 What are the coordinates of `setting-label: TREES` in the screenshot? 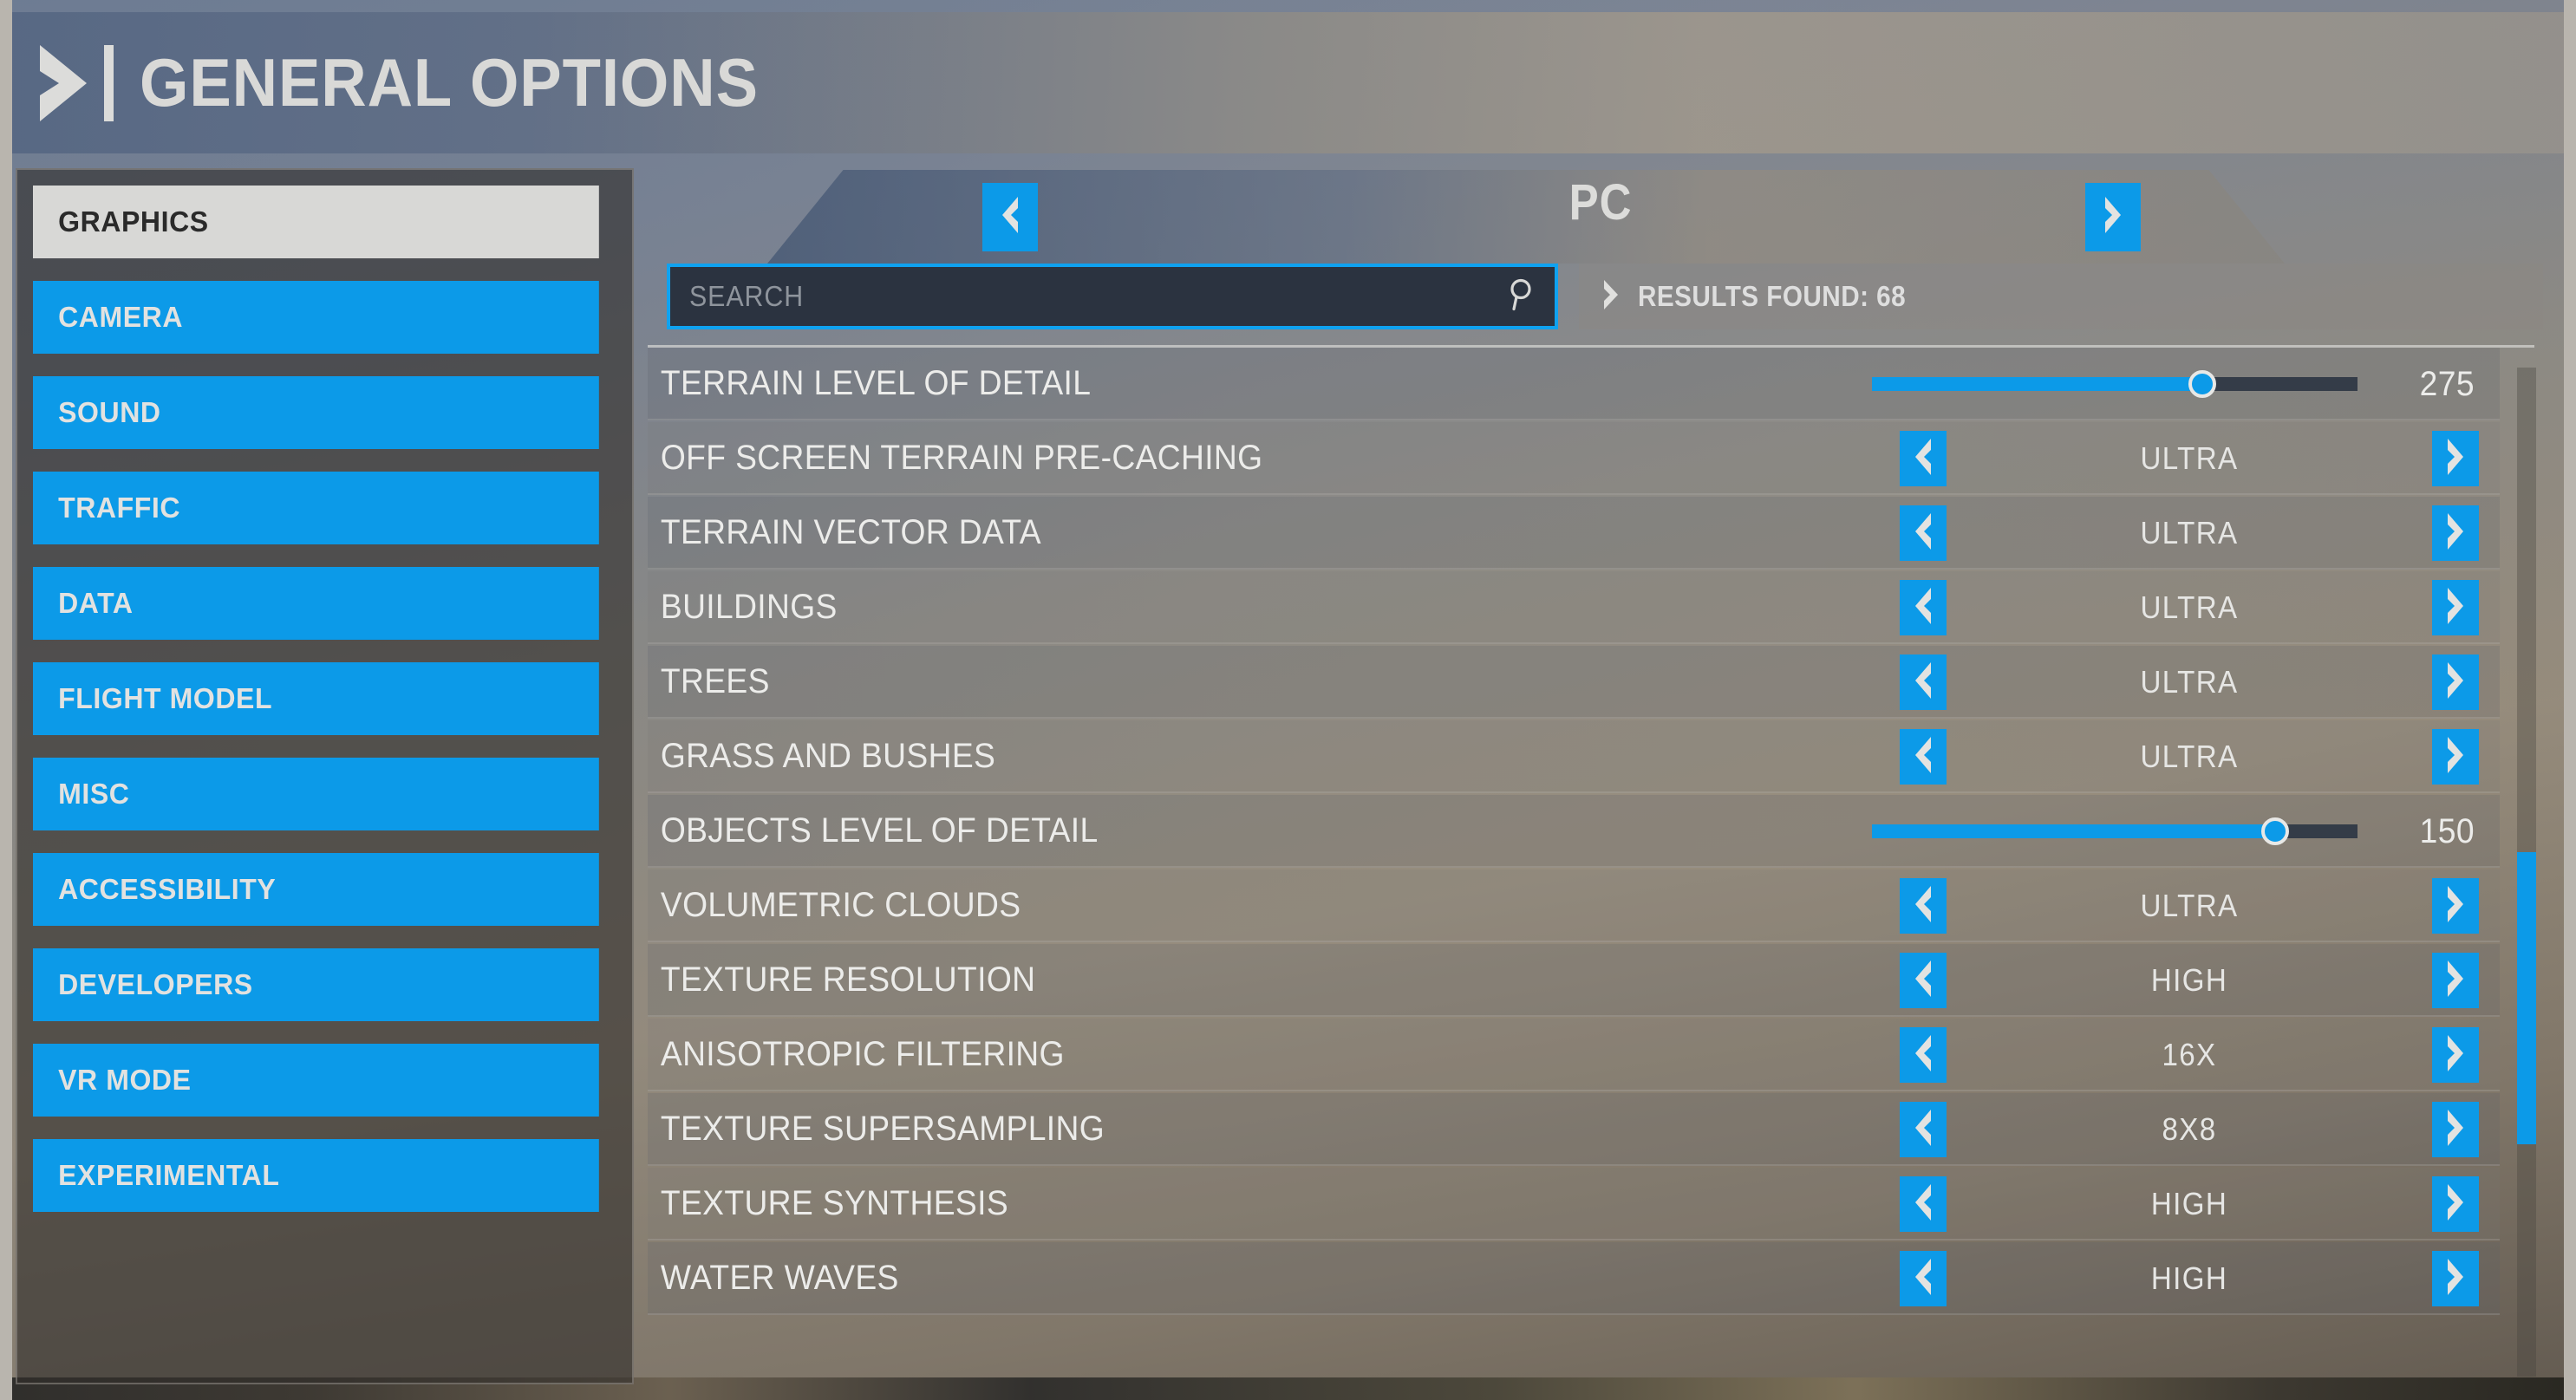 It's located at (715, 680).